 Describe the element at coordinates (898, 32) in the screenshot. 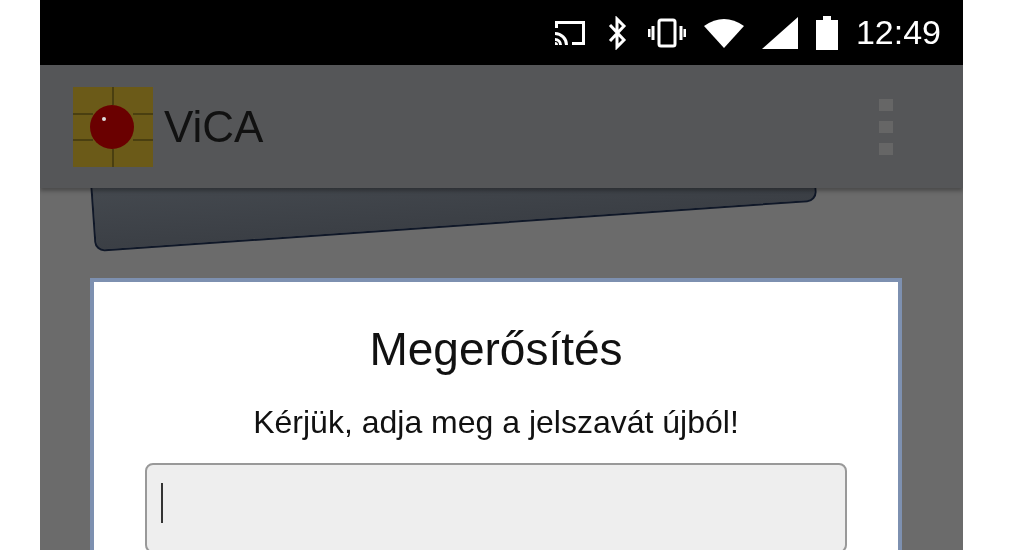

I see `clock-time: 12:49` at that location.